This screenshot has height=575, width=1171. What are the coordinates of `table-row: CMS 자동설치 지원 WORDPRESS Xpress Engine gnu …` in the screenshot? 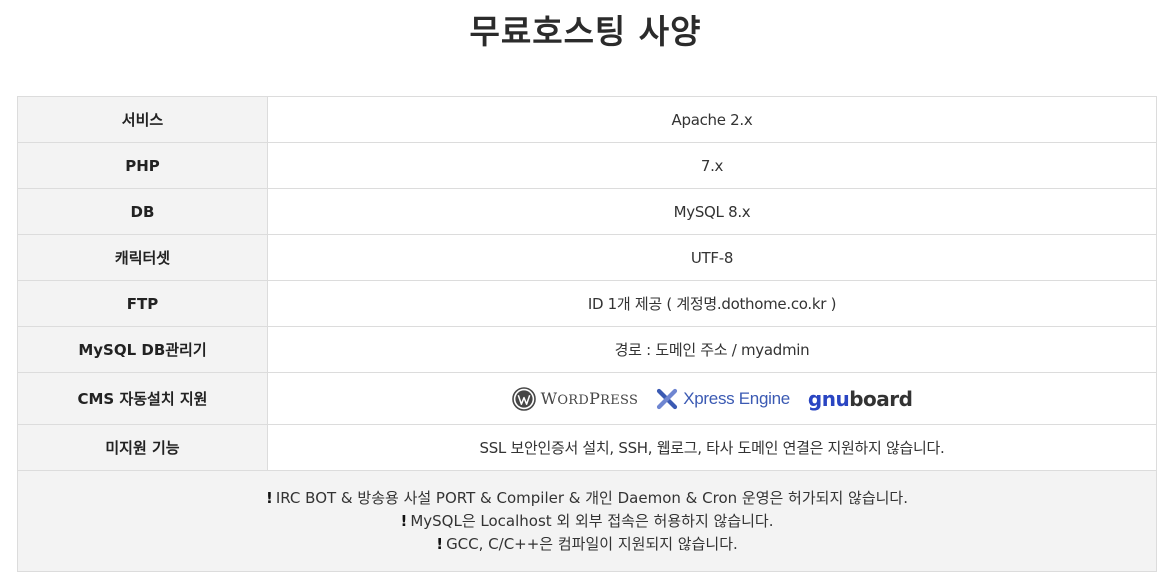 It's located at (587, 398).